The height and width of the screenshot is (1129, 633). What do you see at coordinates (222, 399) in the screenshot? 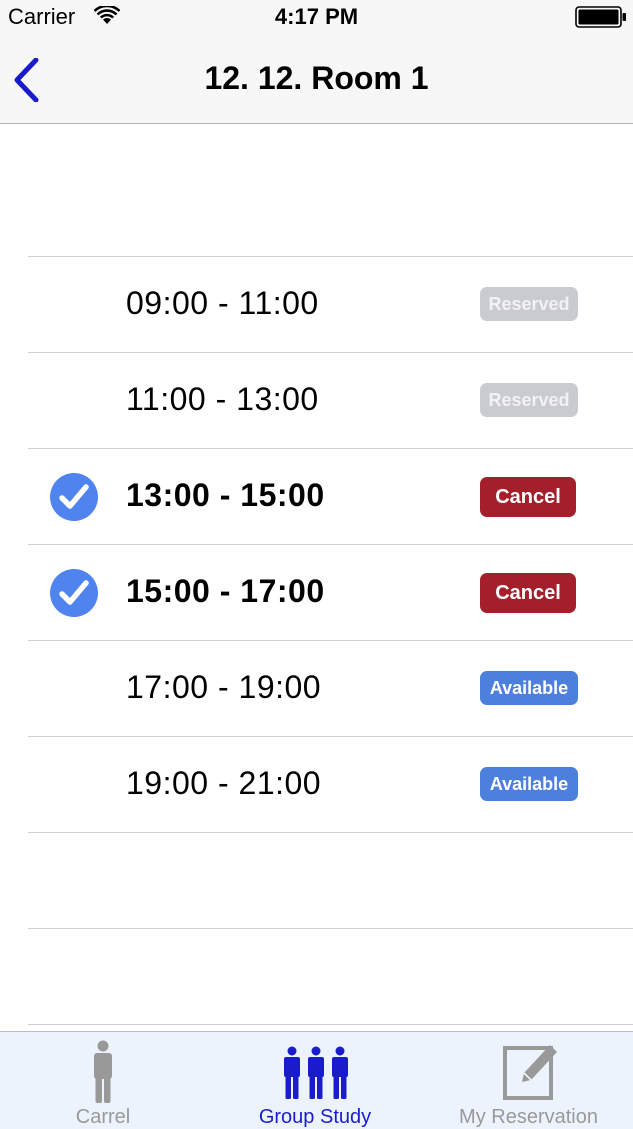
I see `slot-time: 11:00 - 13:00` at bounding box center [222, 399].